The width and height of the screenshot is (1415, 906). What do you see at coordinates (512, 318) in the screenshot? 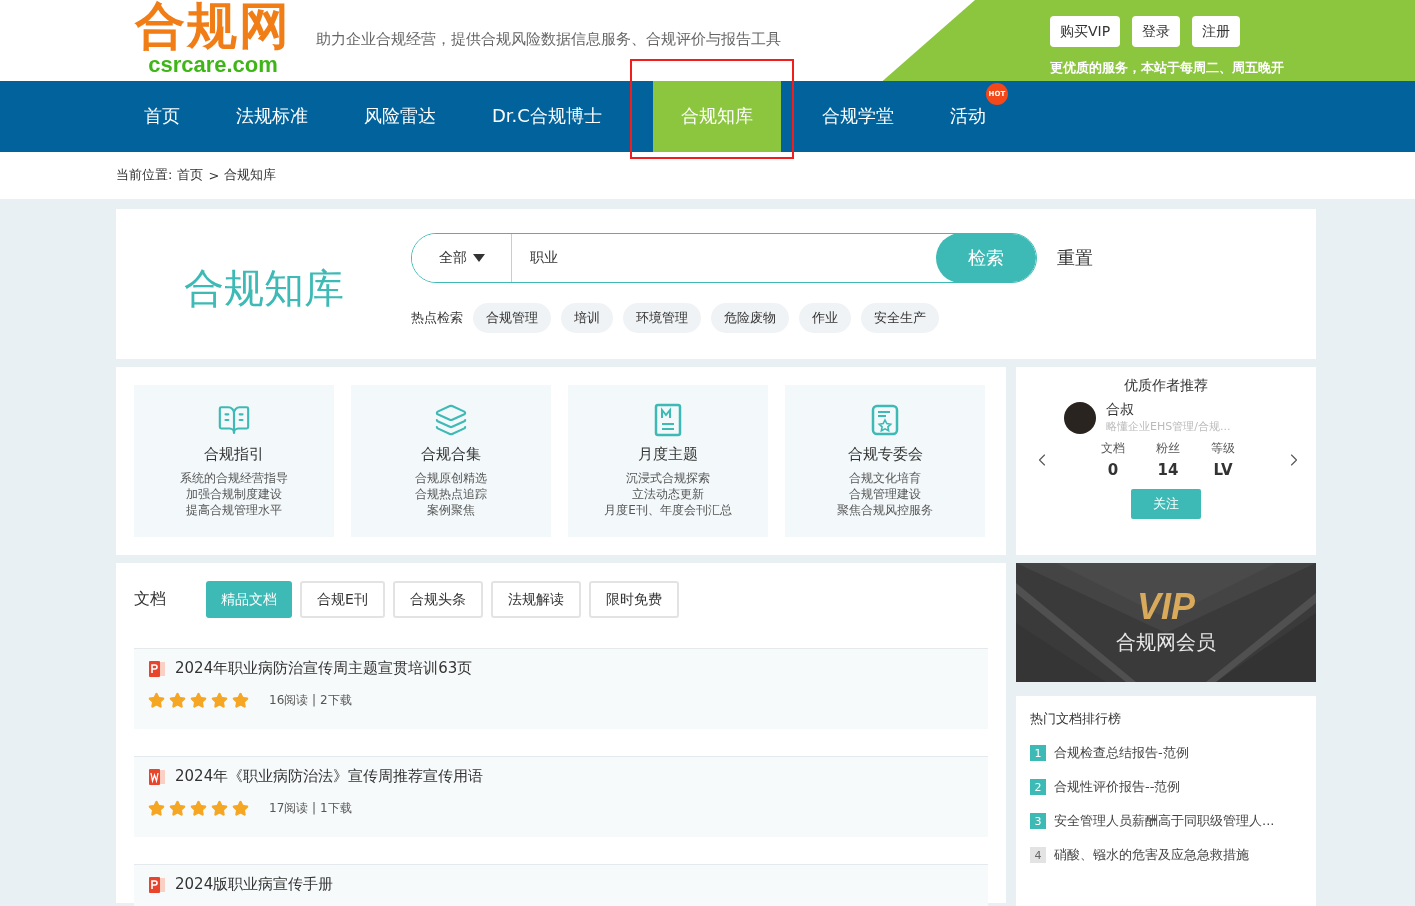
I see `hot-tag: 合规管理` at bounding box center [512, 318].